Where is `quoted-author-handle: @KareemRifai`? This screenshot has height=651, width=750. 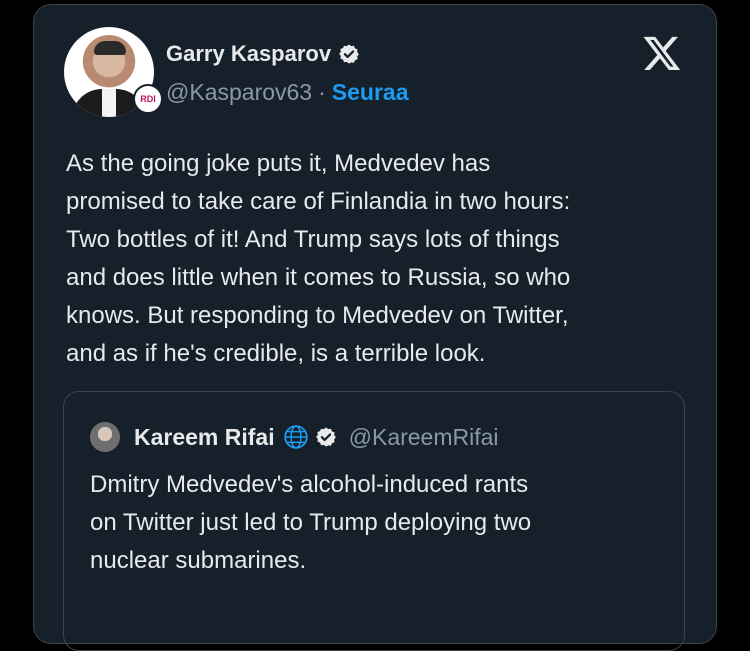 quoted-author-handle: @KareemRifai is located at coordinates (424, 437).